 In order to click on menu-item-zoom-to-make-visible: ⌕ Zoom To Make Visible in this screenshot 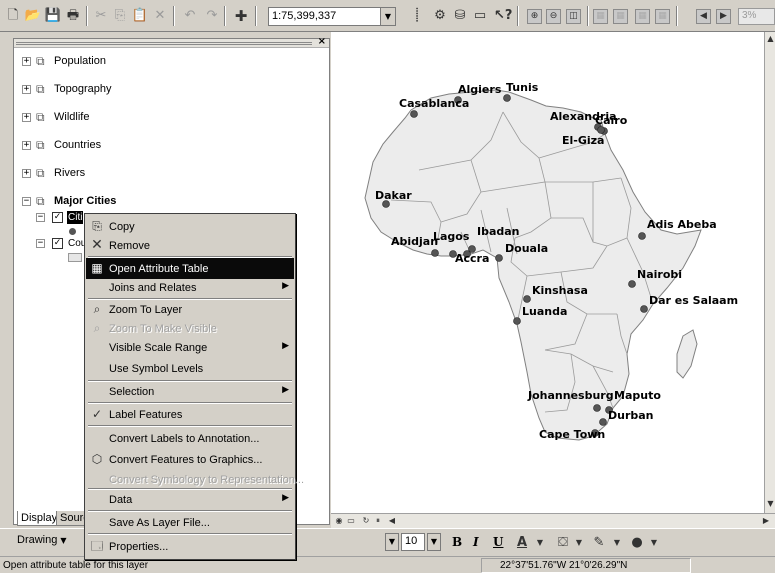, I will do `click(190, 328)`.